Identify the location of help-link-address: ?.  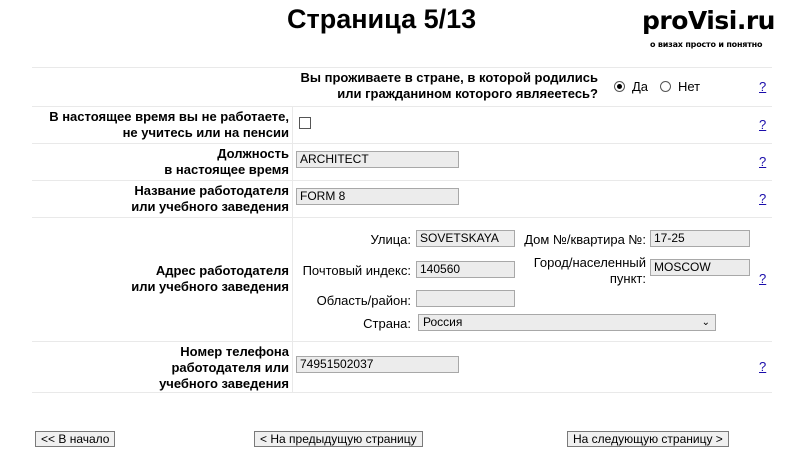
(762, 278).